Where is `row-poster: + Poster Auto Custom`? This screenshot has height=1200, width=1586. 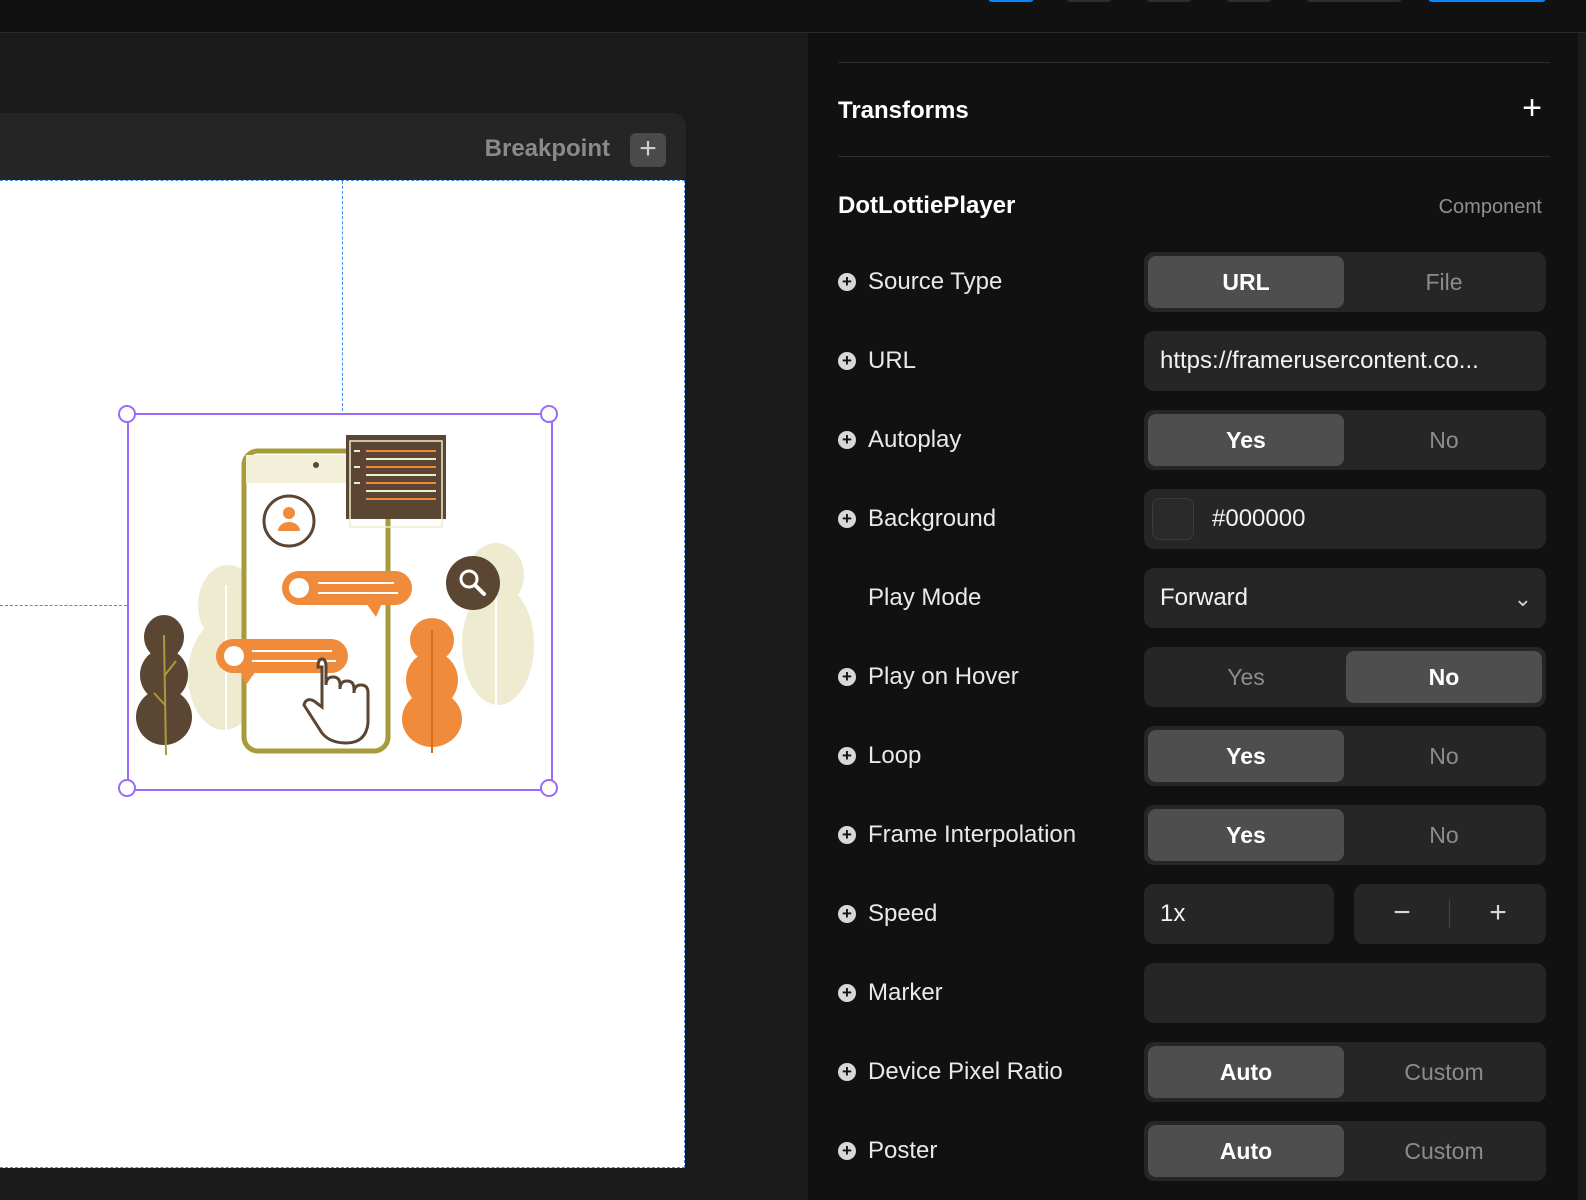
row-poster: + Poster Auto Custom is located at coordinates (1197, 1151).